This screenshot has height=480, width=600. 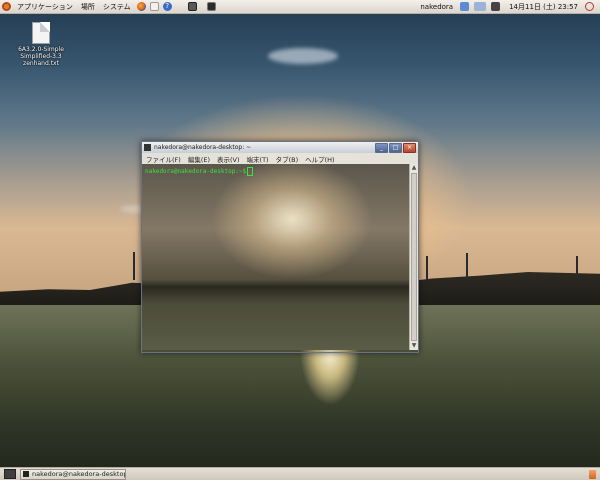 I want to click on scroll-down-arrow-icon: ▼, so click(x=414, y=346).